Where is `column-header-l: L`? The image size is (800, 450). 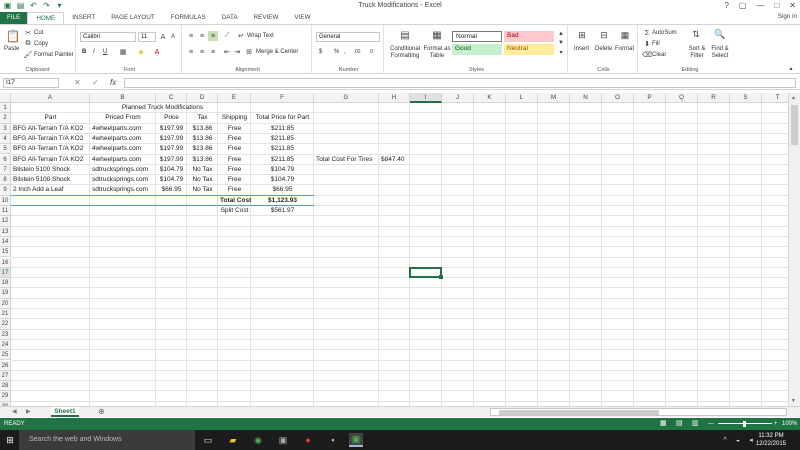
column-header-l: L is located at coordinates (522, 98).